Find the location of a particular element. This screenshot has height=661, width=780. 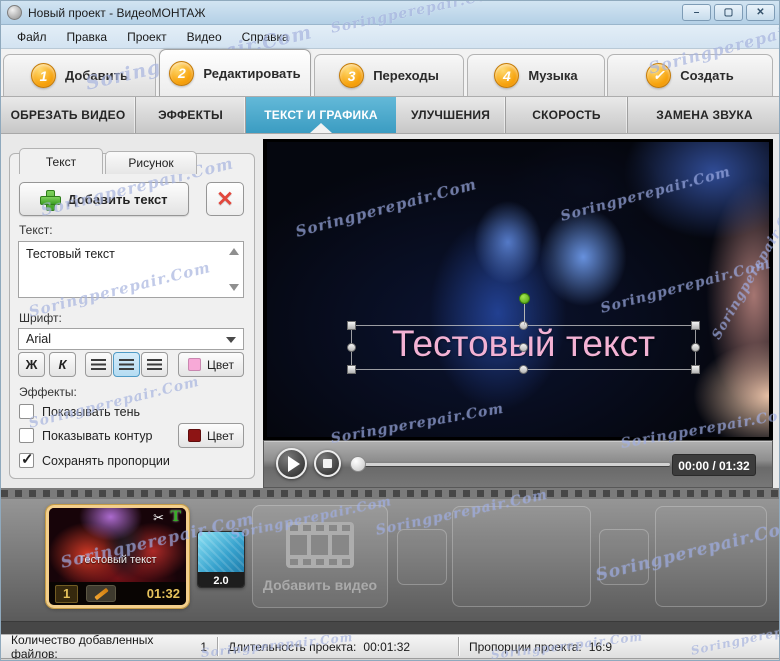

text-tool-icon: T is located at coordinates (175, 516).